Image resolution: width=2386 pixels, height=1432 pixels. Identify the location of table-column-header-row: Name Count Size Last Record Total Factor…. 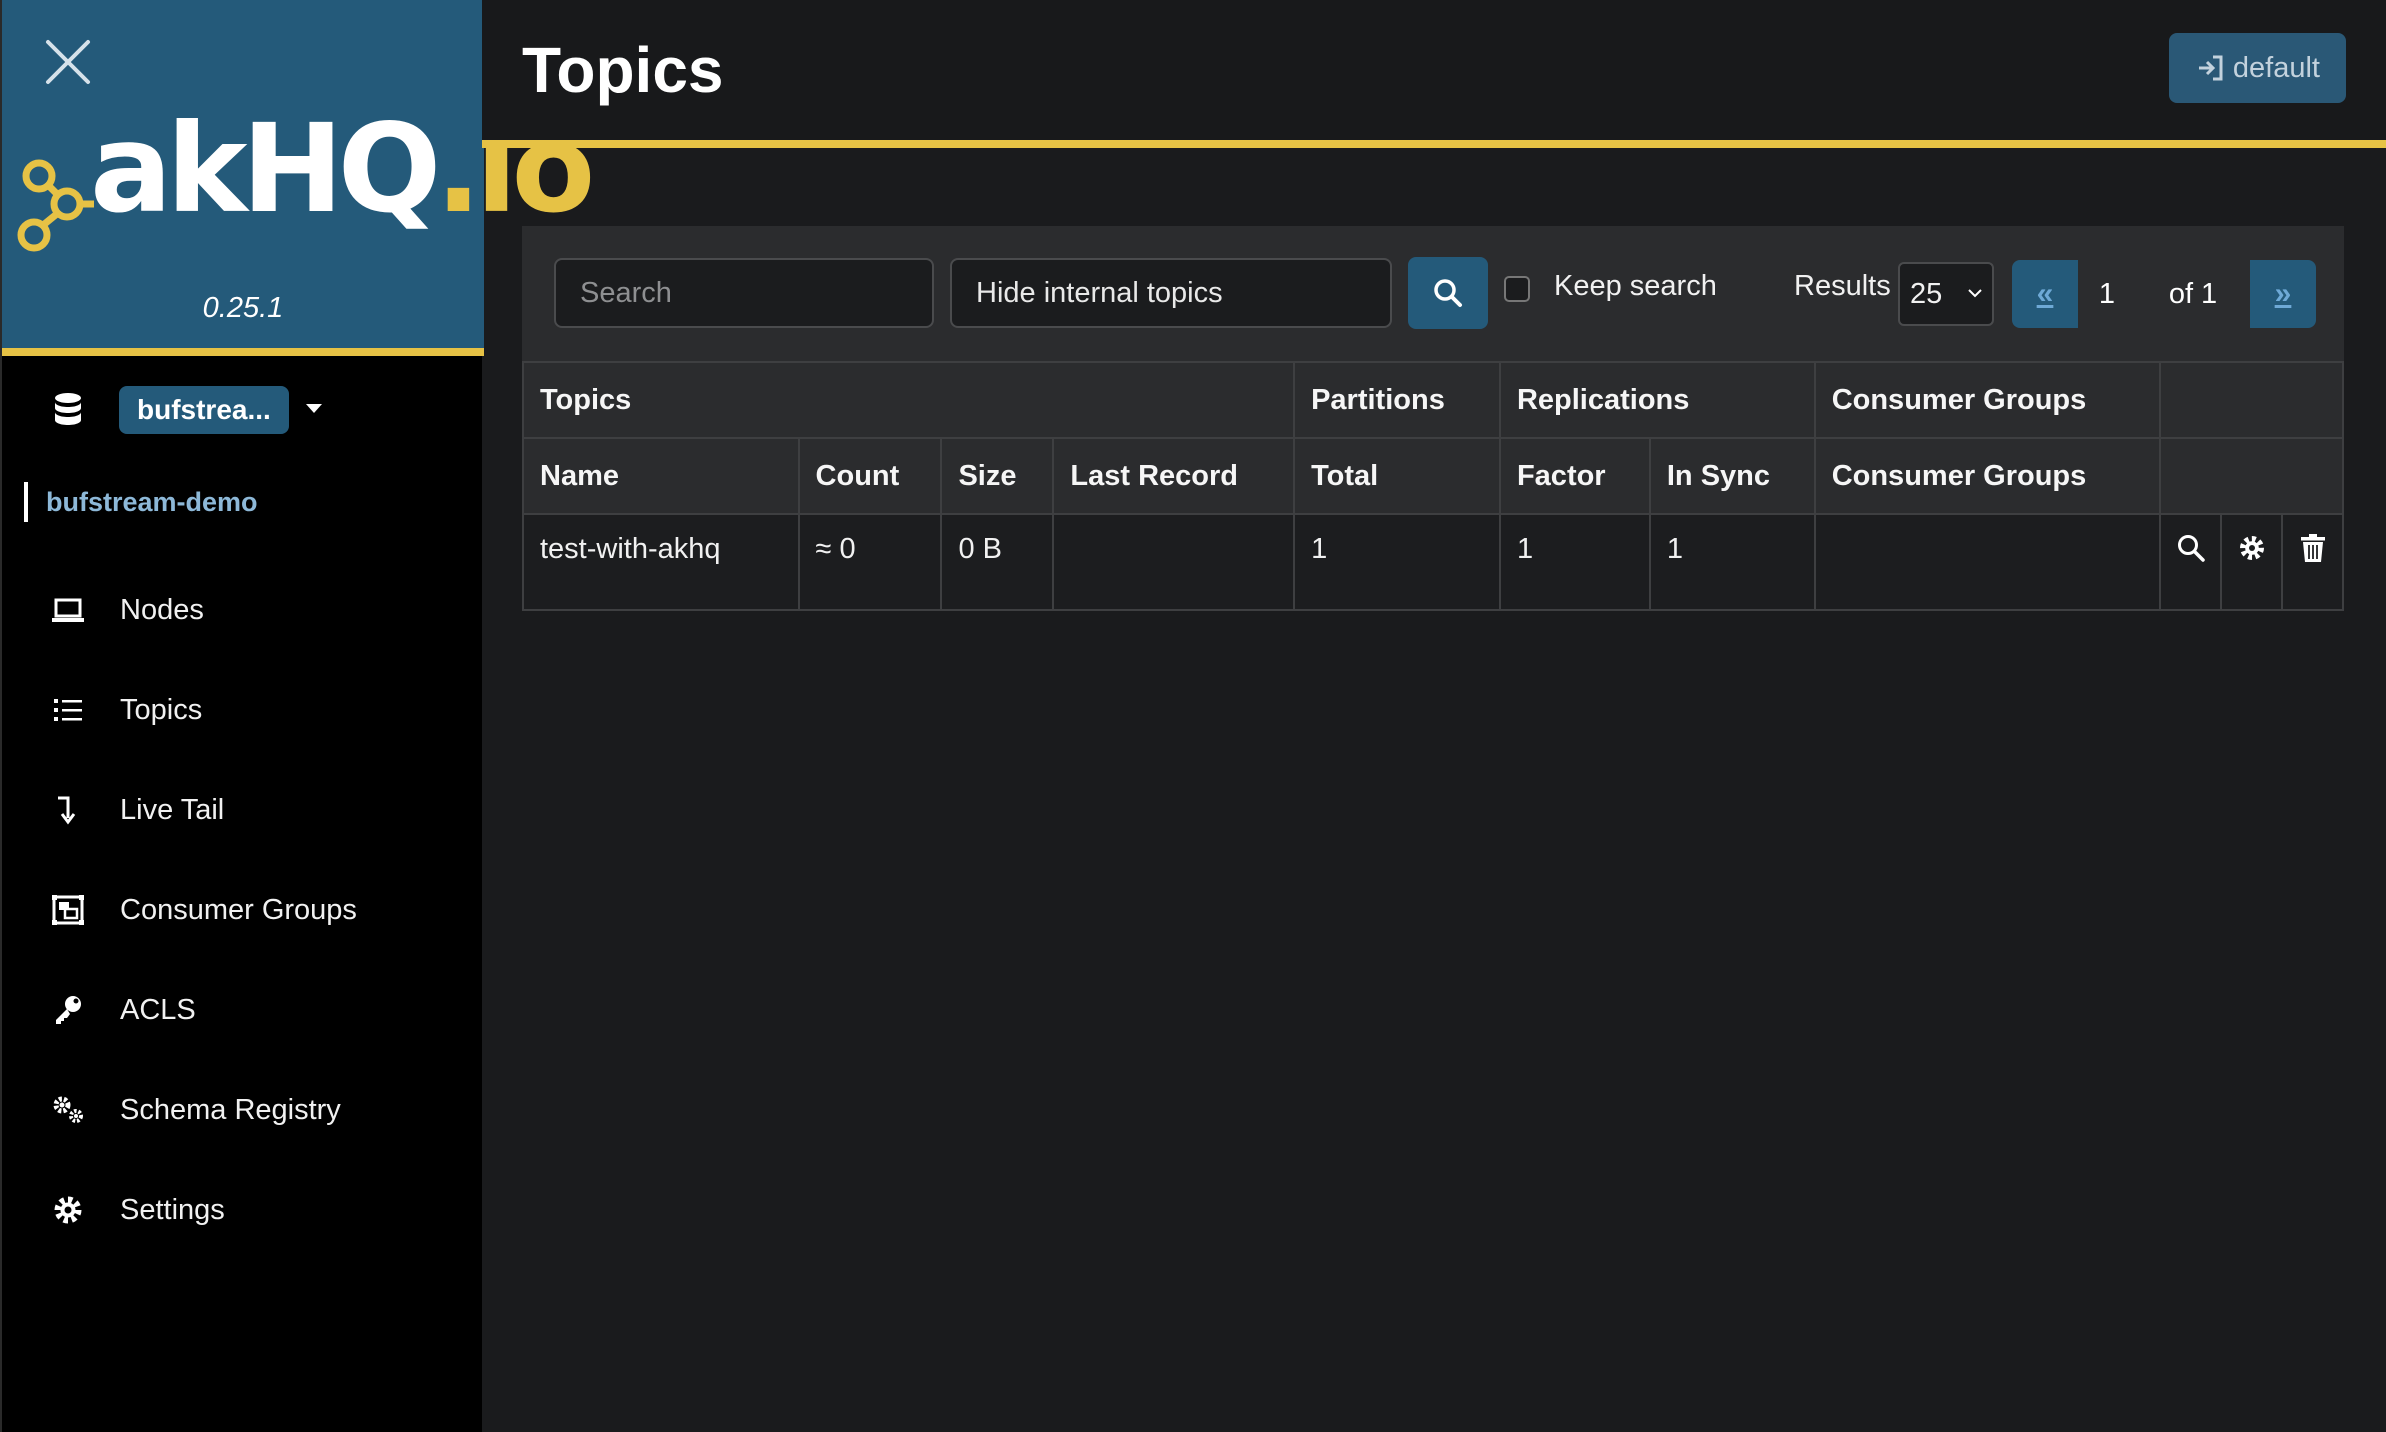
(1433, 476).